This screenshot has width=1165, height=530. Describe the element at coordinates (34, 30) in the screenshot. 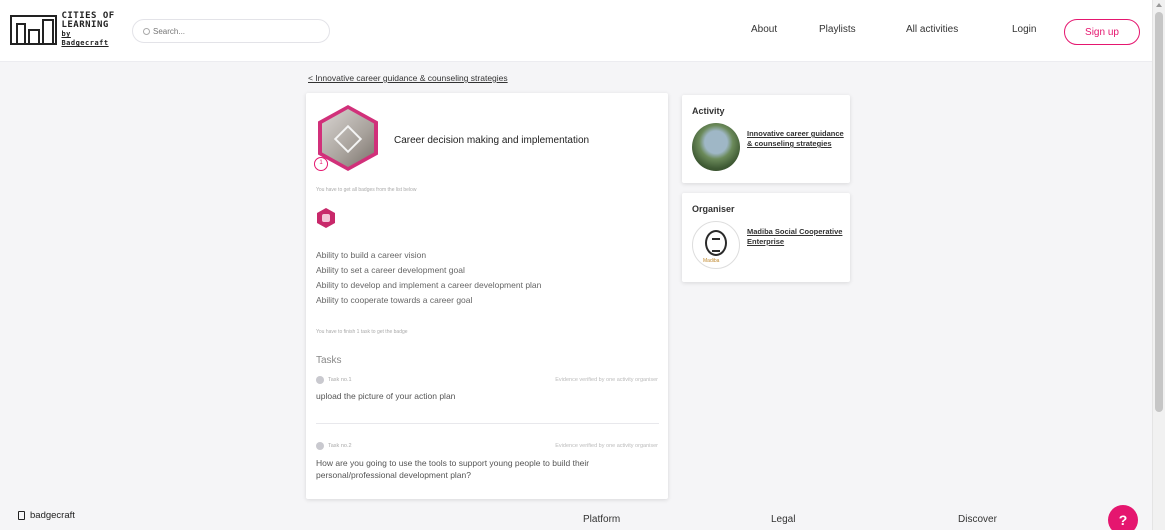

I see `city-logo-icon` at that location.